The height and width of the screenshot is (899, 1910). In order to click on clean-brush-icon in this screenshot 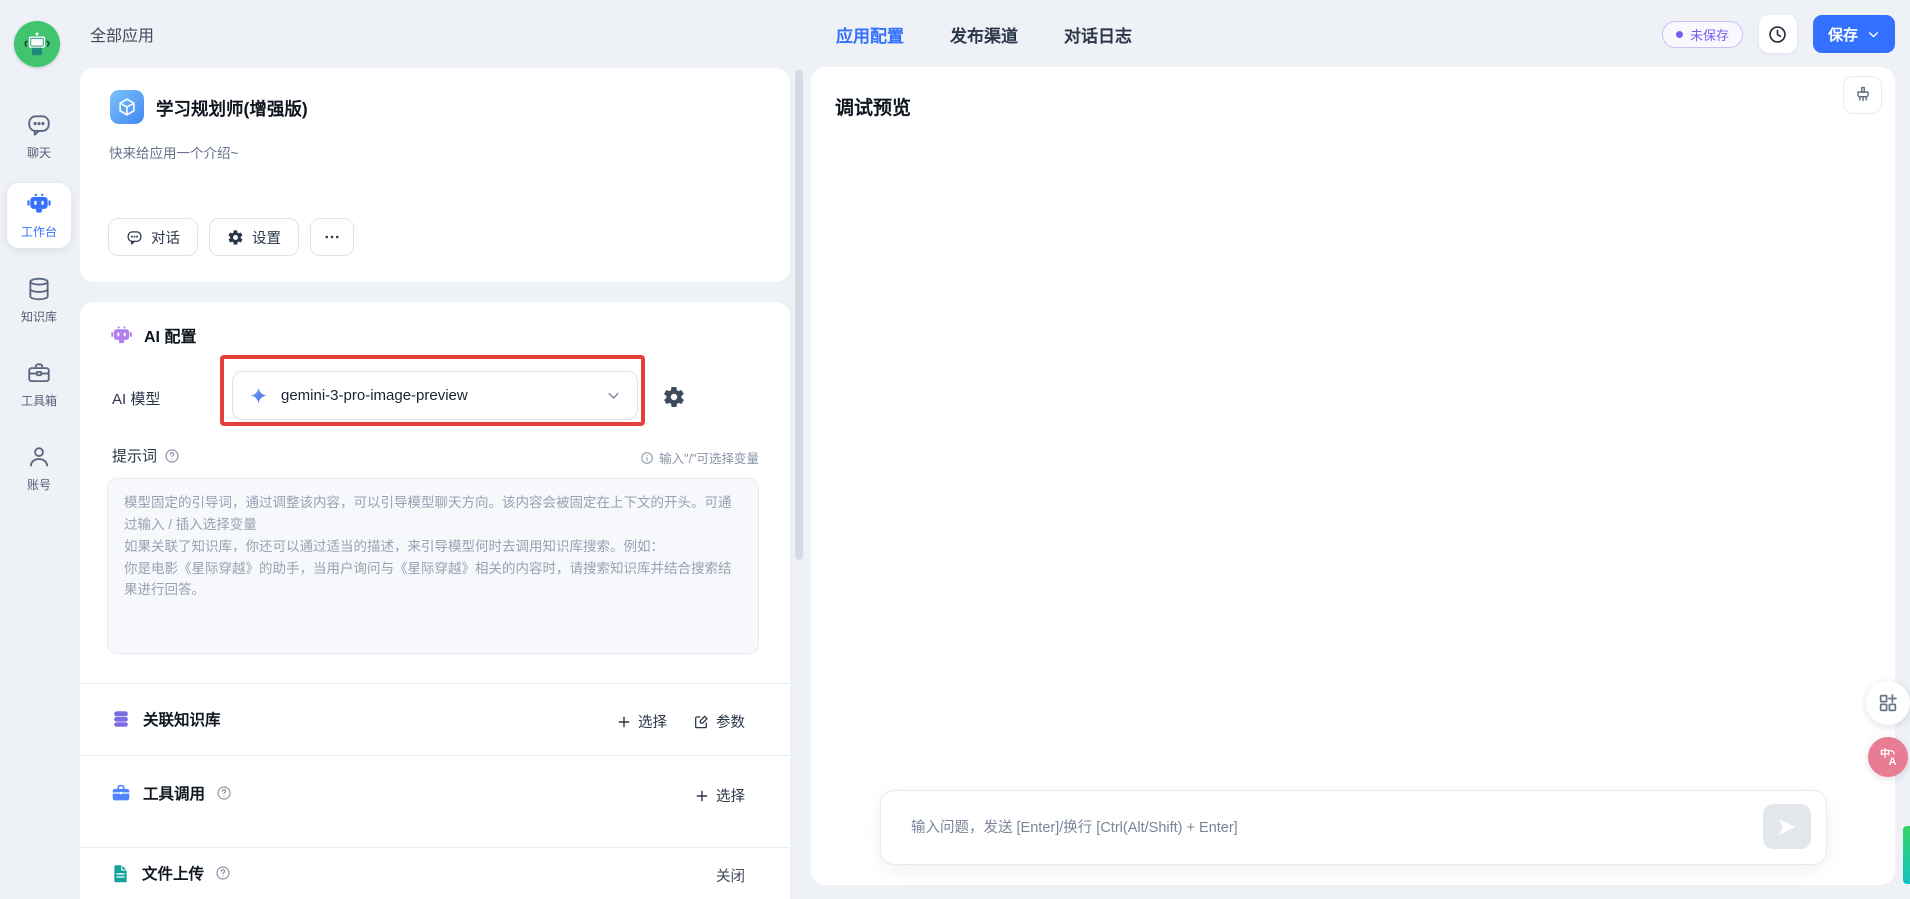, I will do `click(1863, 95)`.